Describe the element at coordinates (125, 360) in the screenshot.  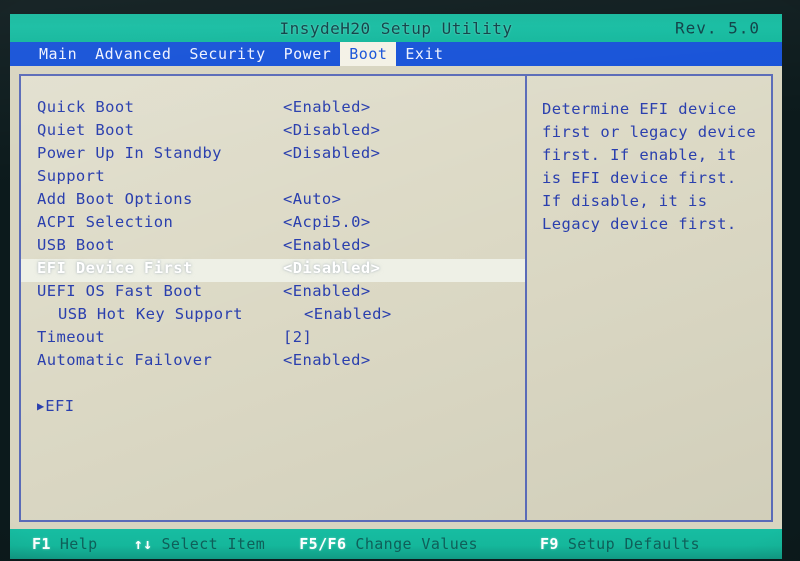
I see `setting-label: Automatic Failover` at that location.